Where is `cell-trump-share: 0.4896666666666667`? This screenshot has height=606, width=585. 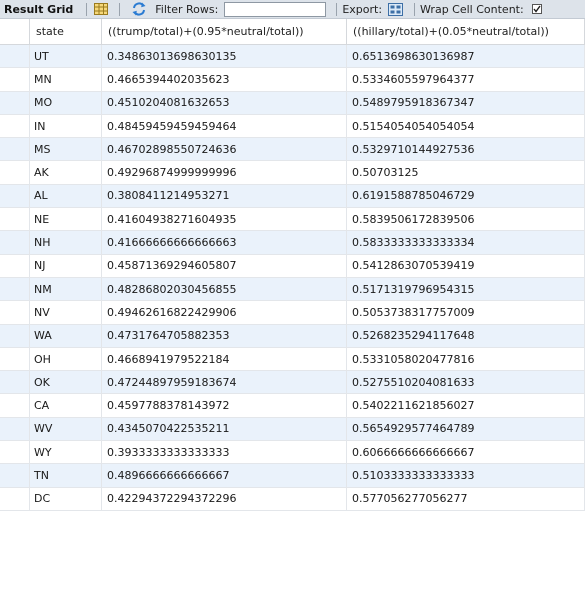
cell-trump-share: 0.4896666666666667 is located at coordinates (224, 475).